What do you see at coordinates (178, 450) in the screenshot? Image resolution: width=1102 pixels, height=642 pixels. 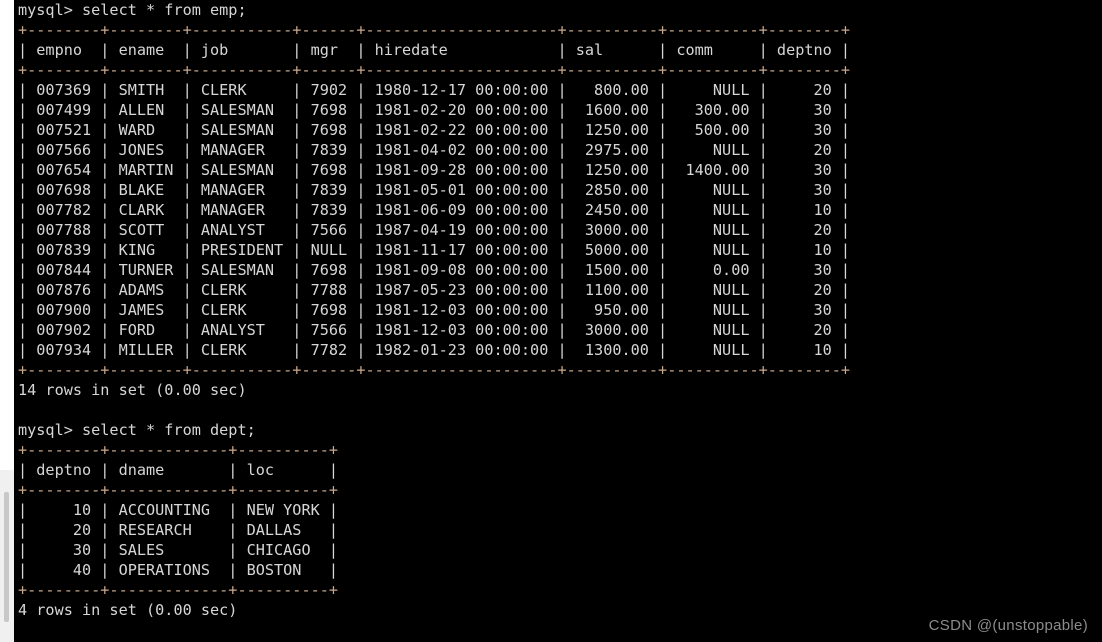 I see `dept-table-top-rule: +--------+-------------+----------+` at bounding box center [178, 450].